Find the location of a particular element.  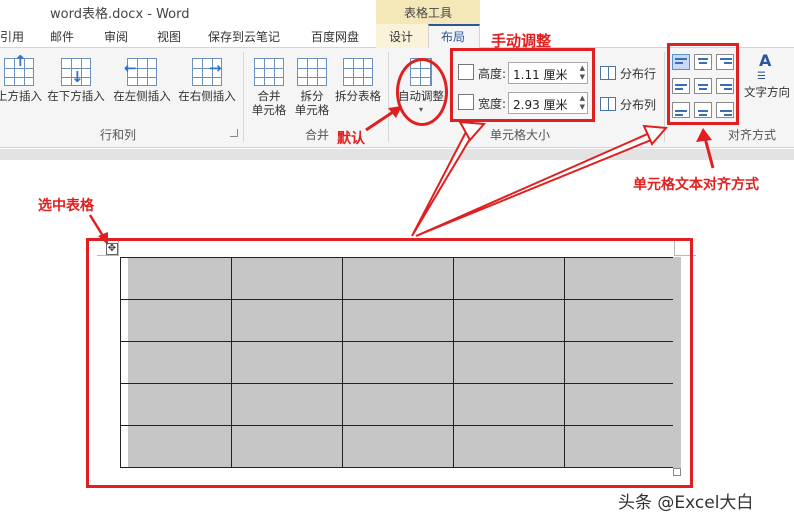

insert-above-icon: ↑ is located at coordinates (19, 70).